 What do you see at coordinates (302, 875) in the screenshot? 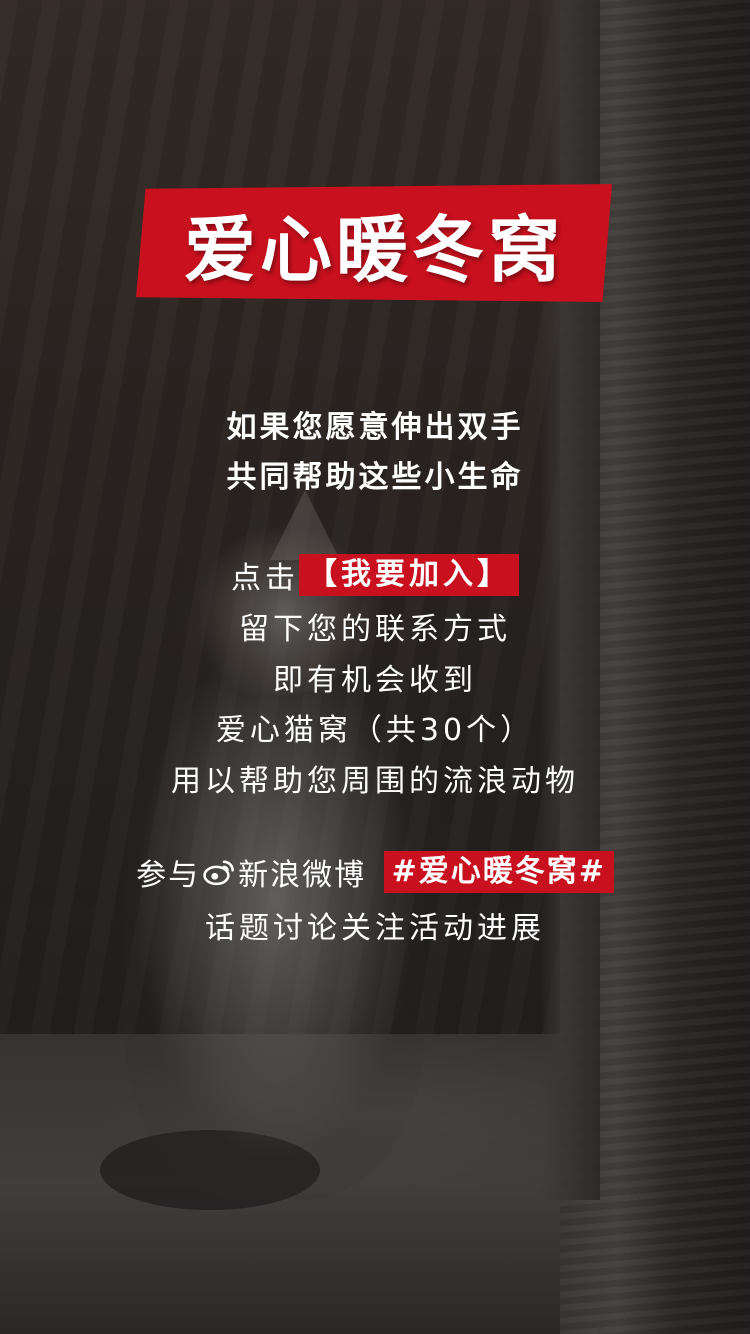
I see `weibo-platform: 新浪微博` at bounding box center [302, 875].